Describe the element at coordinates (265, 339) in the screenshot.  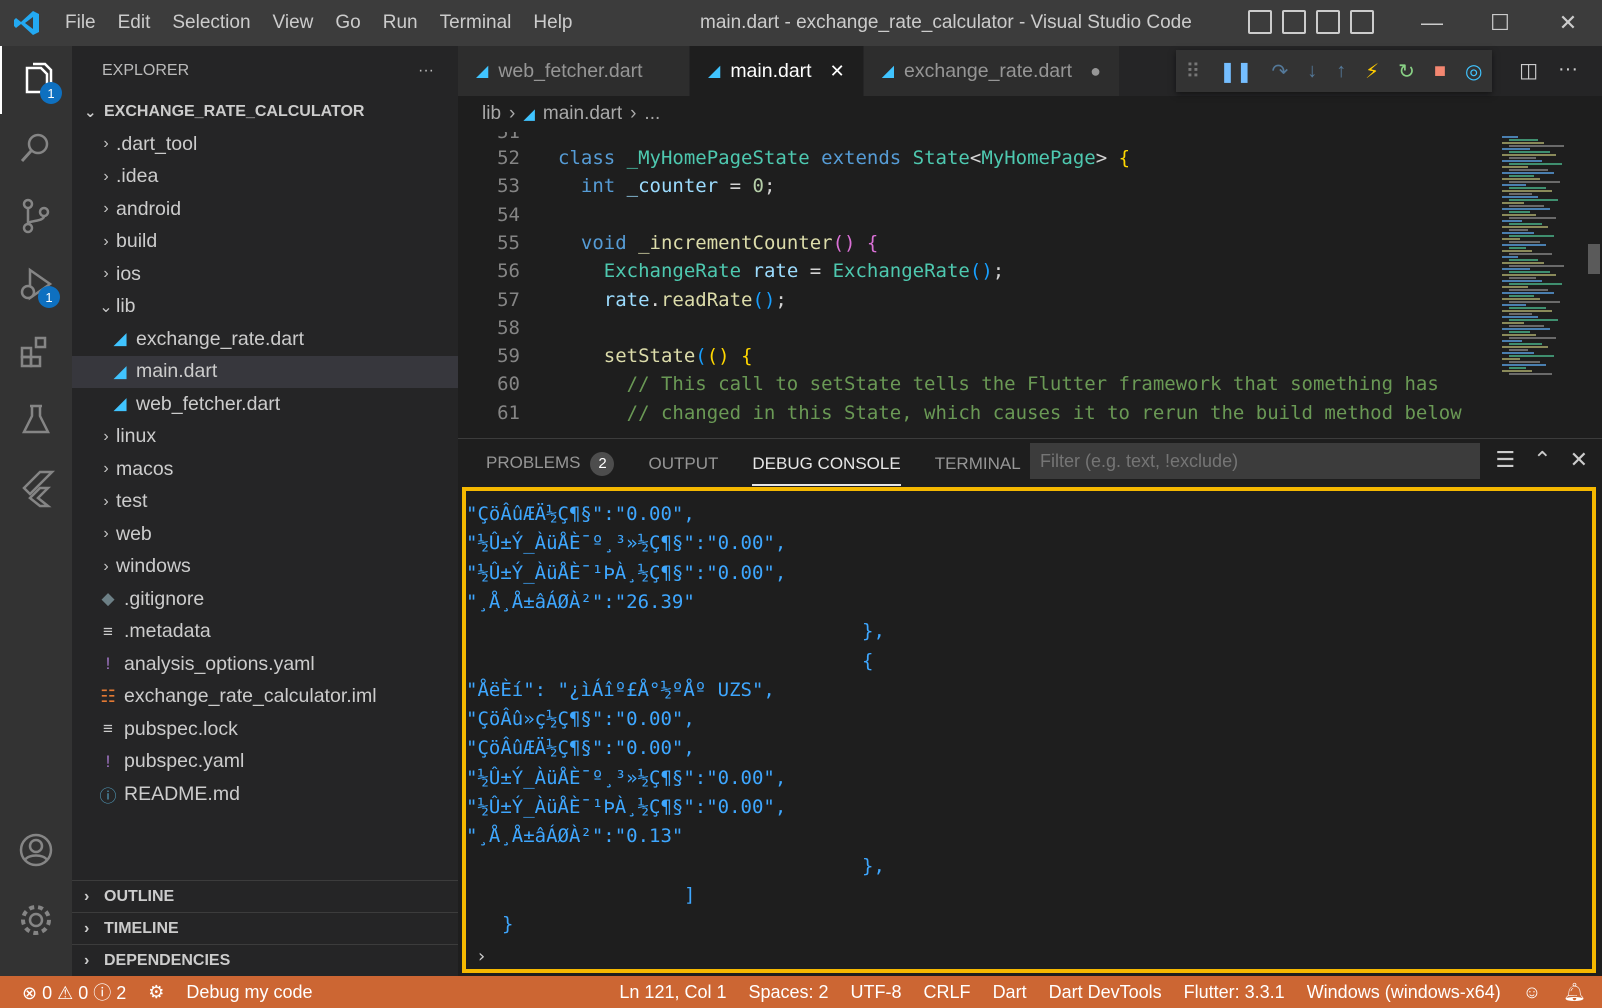
I see `file-item: ◢ exchange_rate.dart` at that location.